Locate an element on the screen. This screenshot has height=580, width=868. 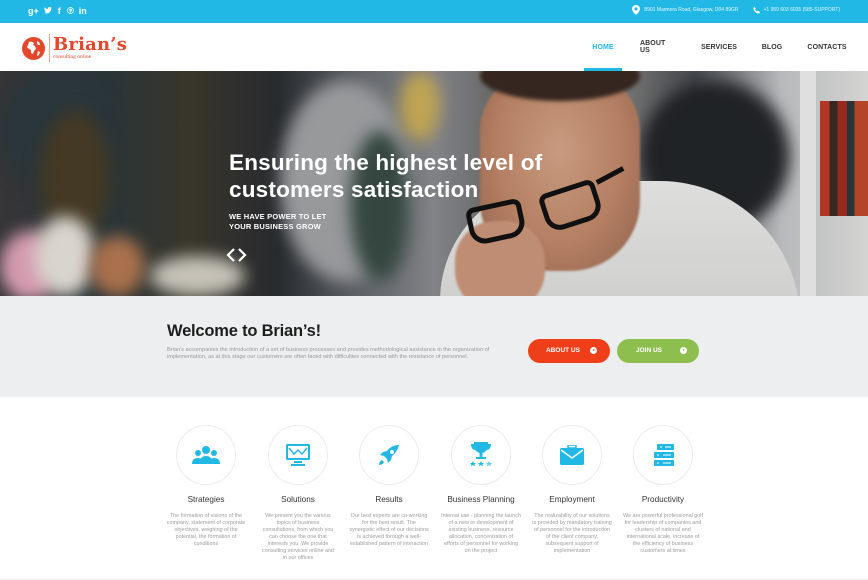
next-slide-arrow-icon is located at coordinates (242, 257).